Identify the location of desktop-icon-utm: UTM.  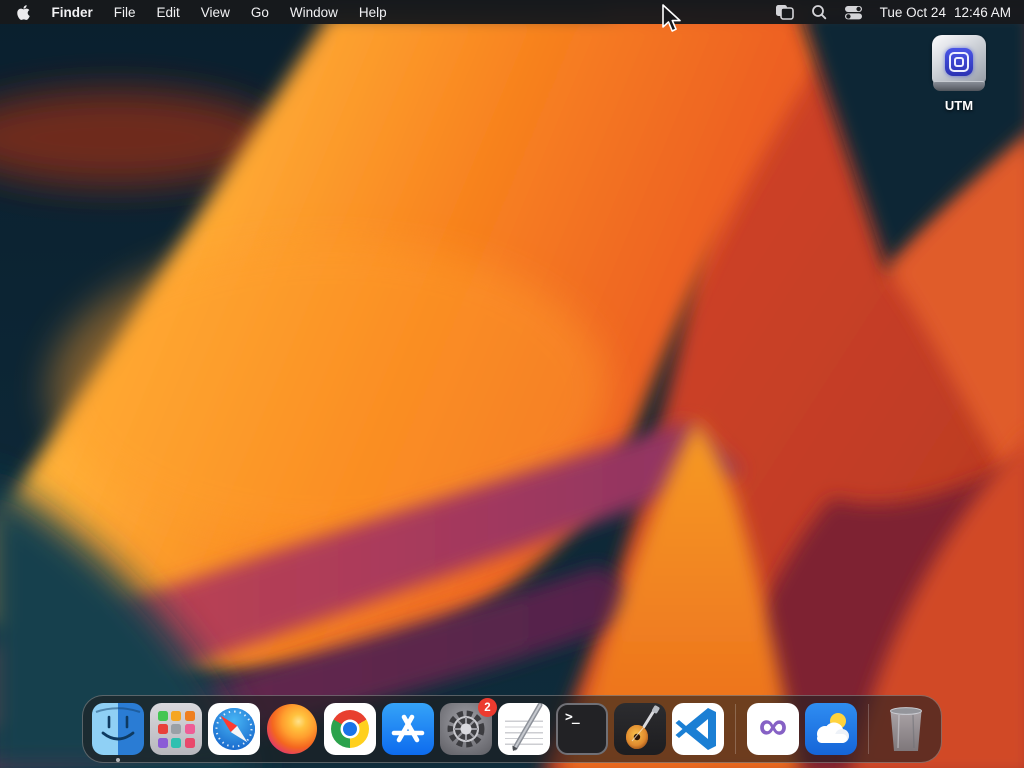
(959, 74).